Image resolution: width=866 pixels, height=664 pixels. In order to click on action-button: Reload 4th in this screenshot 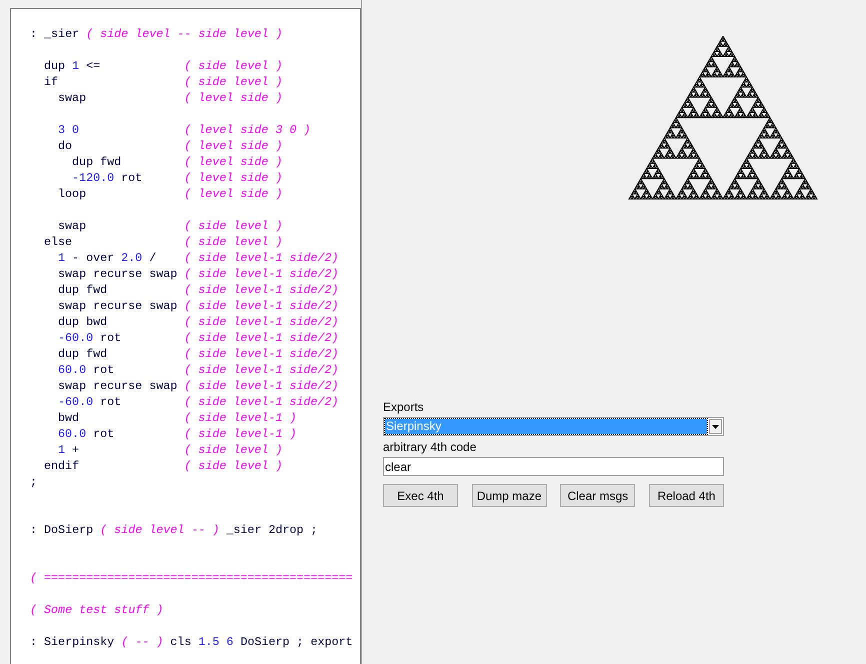, I will do `click(686, 495)`.